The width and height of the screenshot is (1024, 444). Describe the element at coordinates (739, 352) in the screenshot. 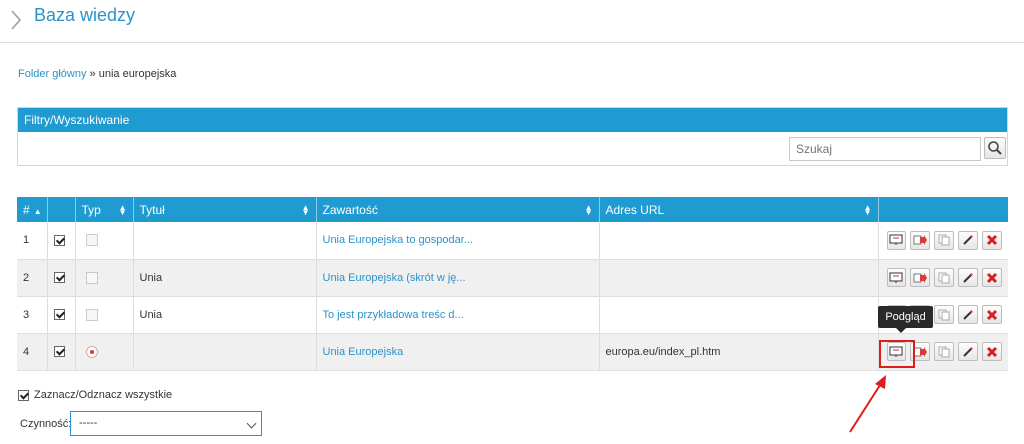

I see `row-url: europa.eu/index_pl.htm` at that location.